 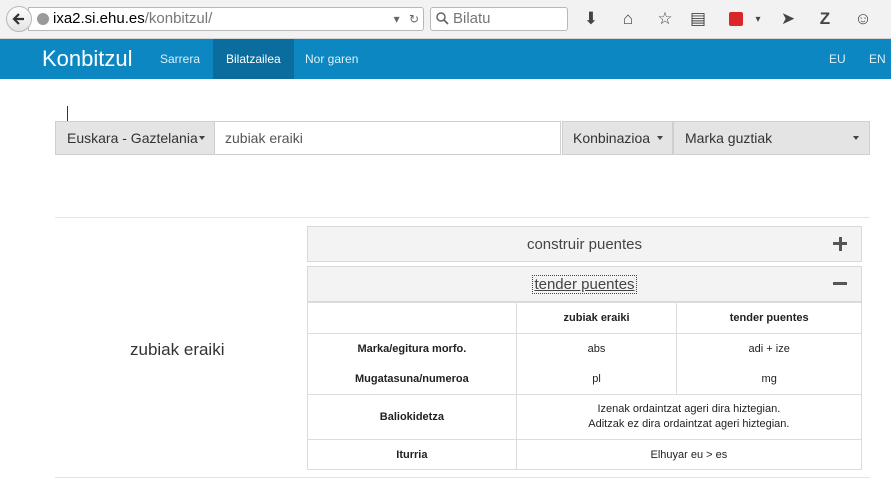 What do you see at coordinates (769, 379) in the screenshot?
I see `cell-value: mg` at bounding box center [769, 379].